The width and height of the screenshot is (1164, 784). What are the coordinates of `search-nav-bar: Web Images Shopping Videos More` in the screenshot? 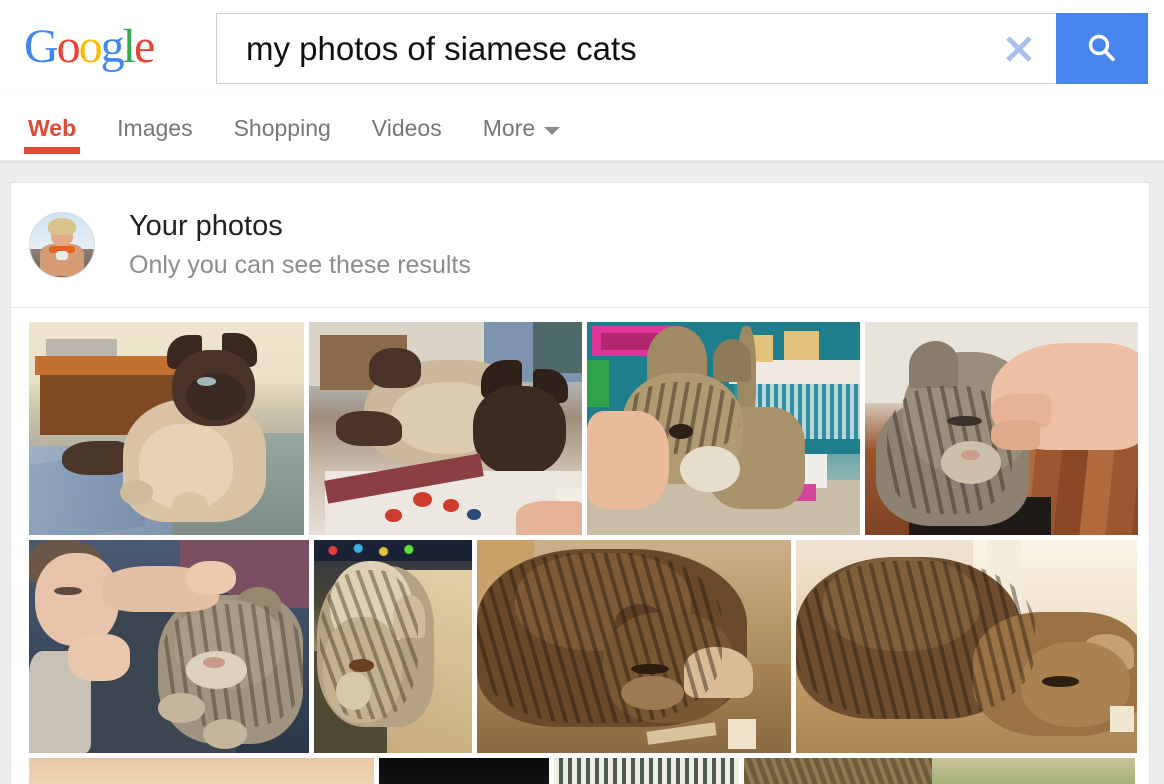 It's located at (582, 128).